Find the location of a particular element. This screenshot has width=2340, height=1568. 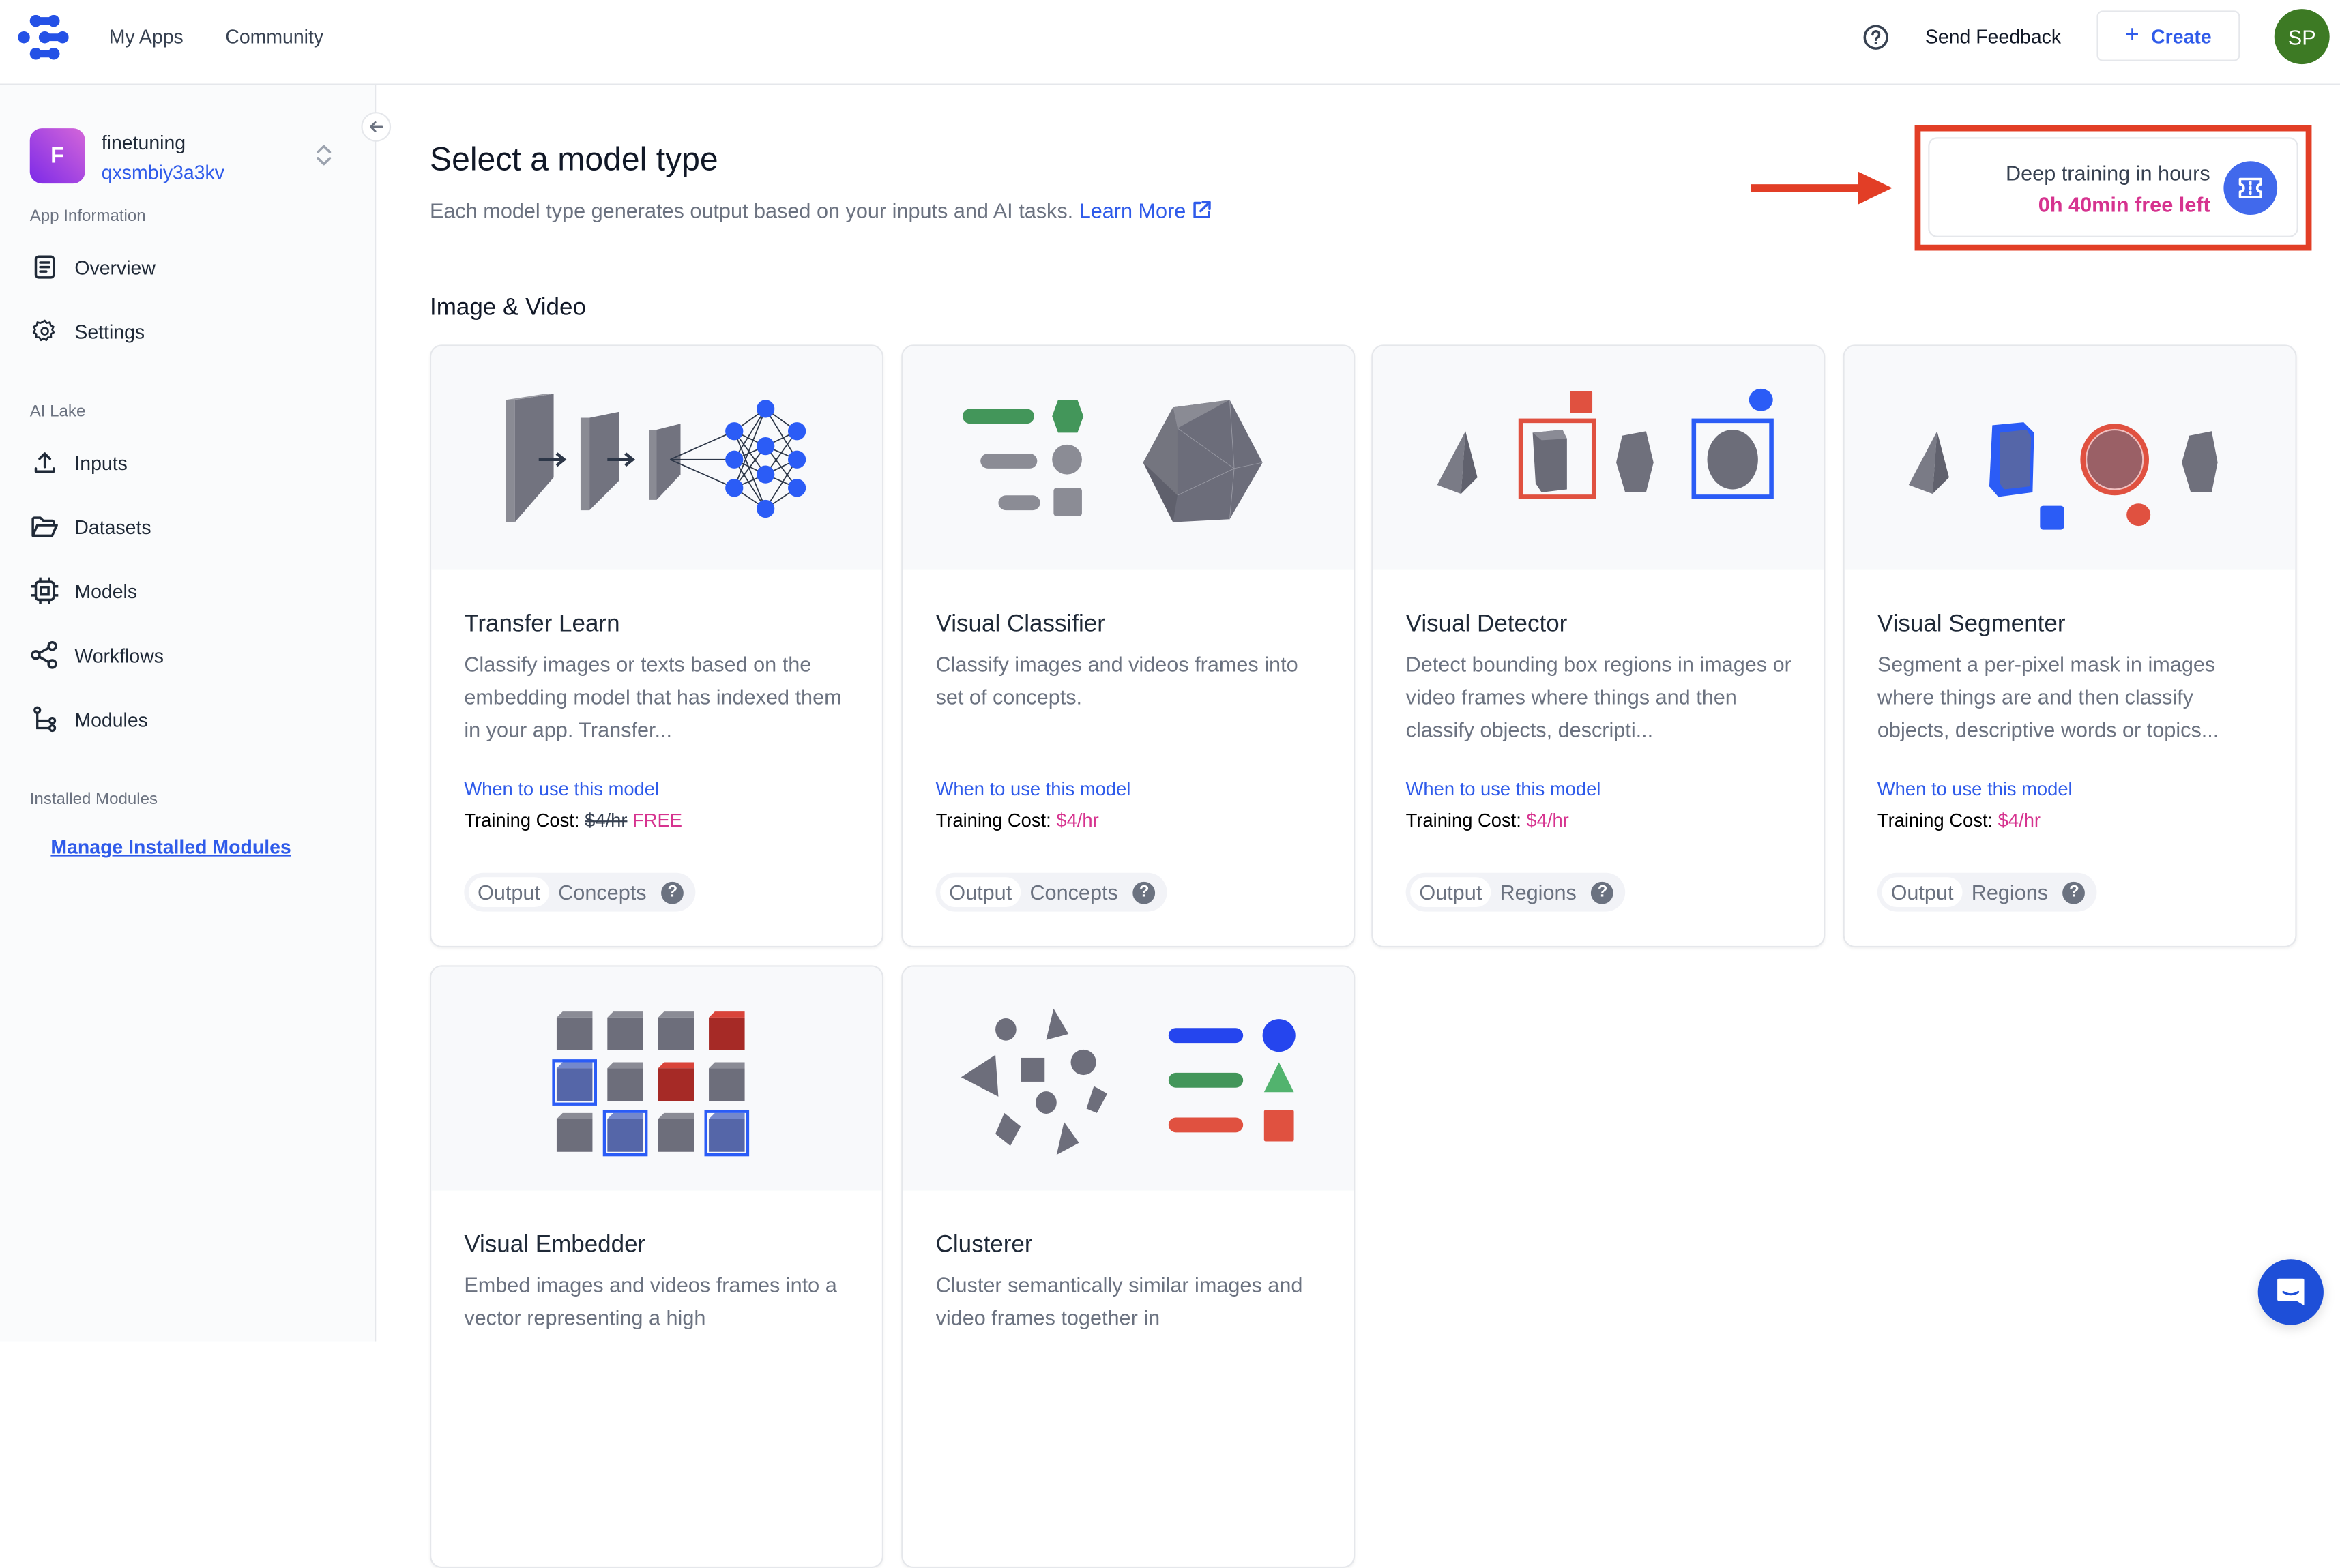

output-value: Regions is located at coordinates (2010, 892).